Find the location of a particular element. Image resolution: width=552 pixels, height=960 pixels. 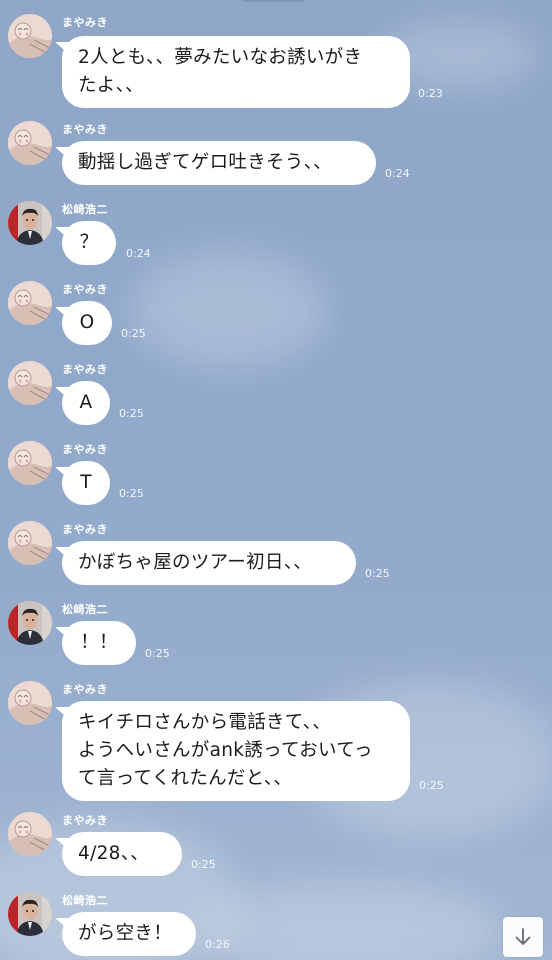

message-bubble: かぼちゃ屋のツアー初日、、 is located at coordinates (209, 563).